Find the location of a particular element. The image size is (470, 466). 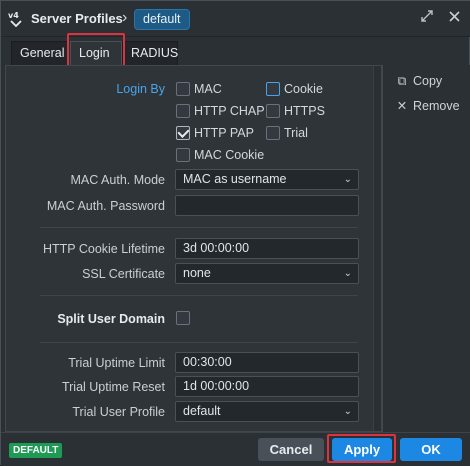

profile-name-badge: default is located at coordinates (162, 19).